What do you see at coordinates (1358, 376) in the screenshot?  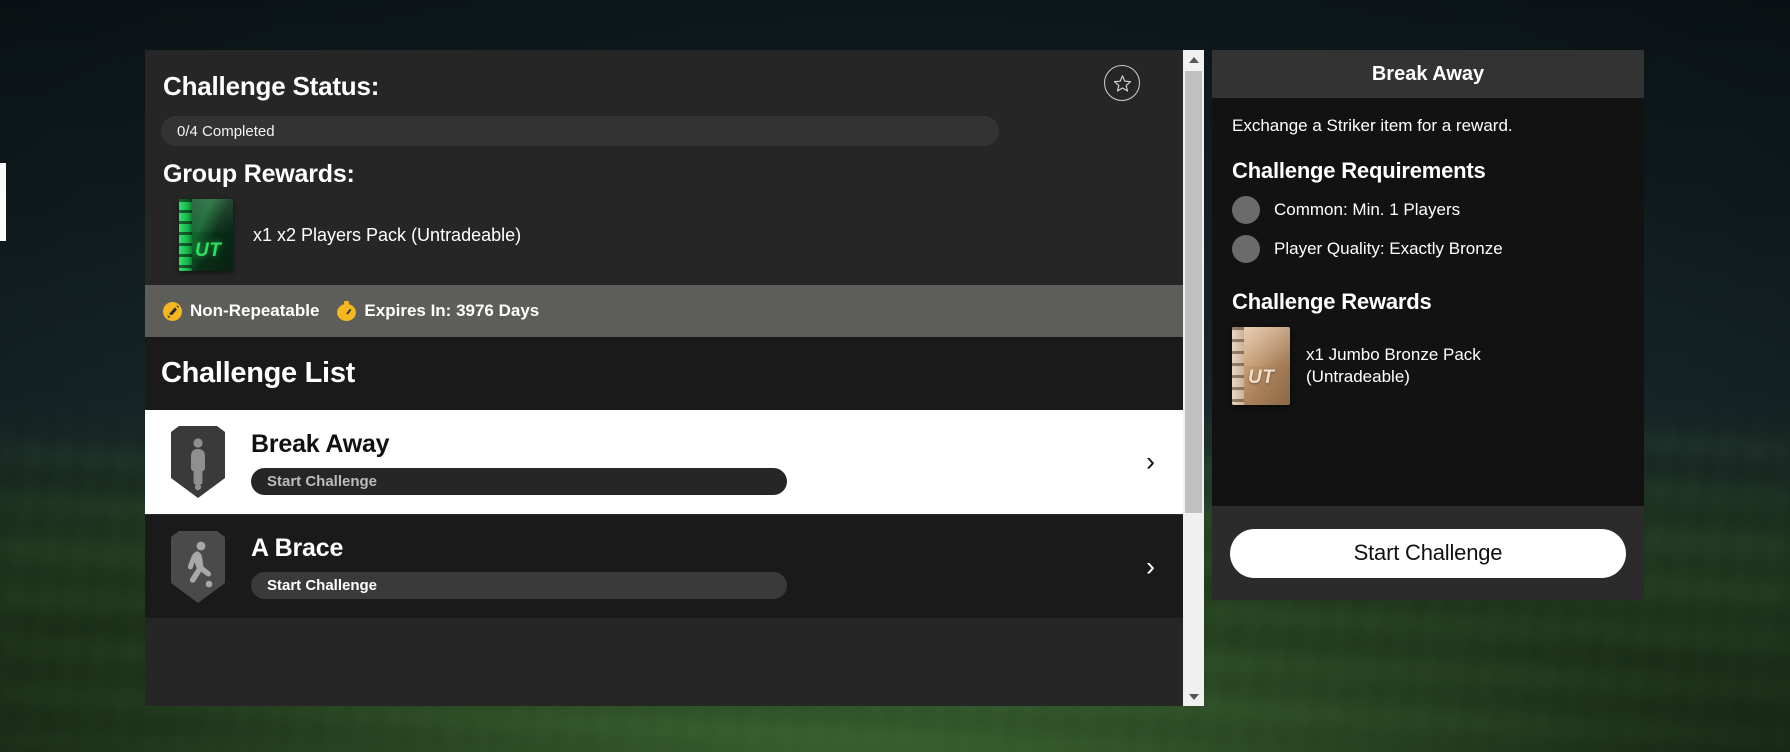 I see `challenge-reward-line-2: (Untradeable)` at bounding box center [1358, 376].